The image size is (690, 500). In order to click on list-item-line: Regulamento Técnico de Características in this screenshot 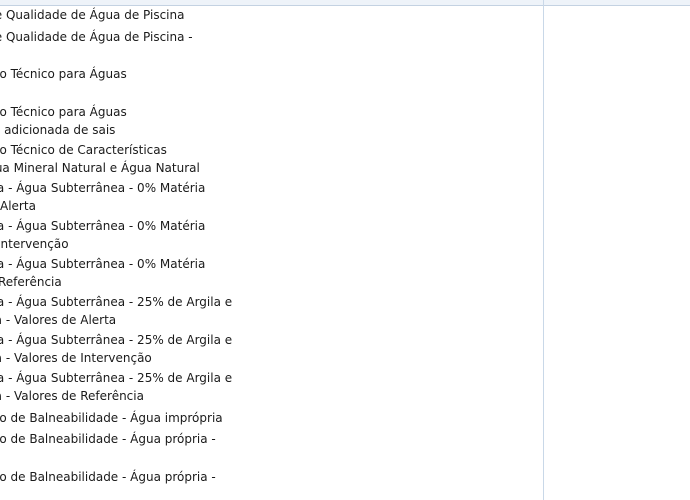, I will do `click(83, 150)`.